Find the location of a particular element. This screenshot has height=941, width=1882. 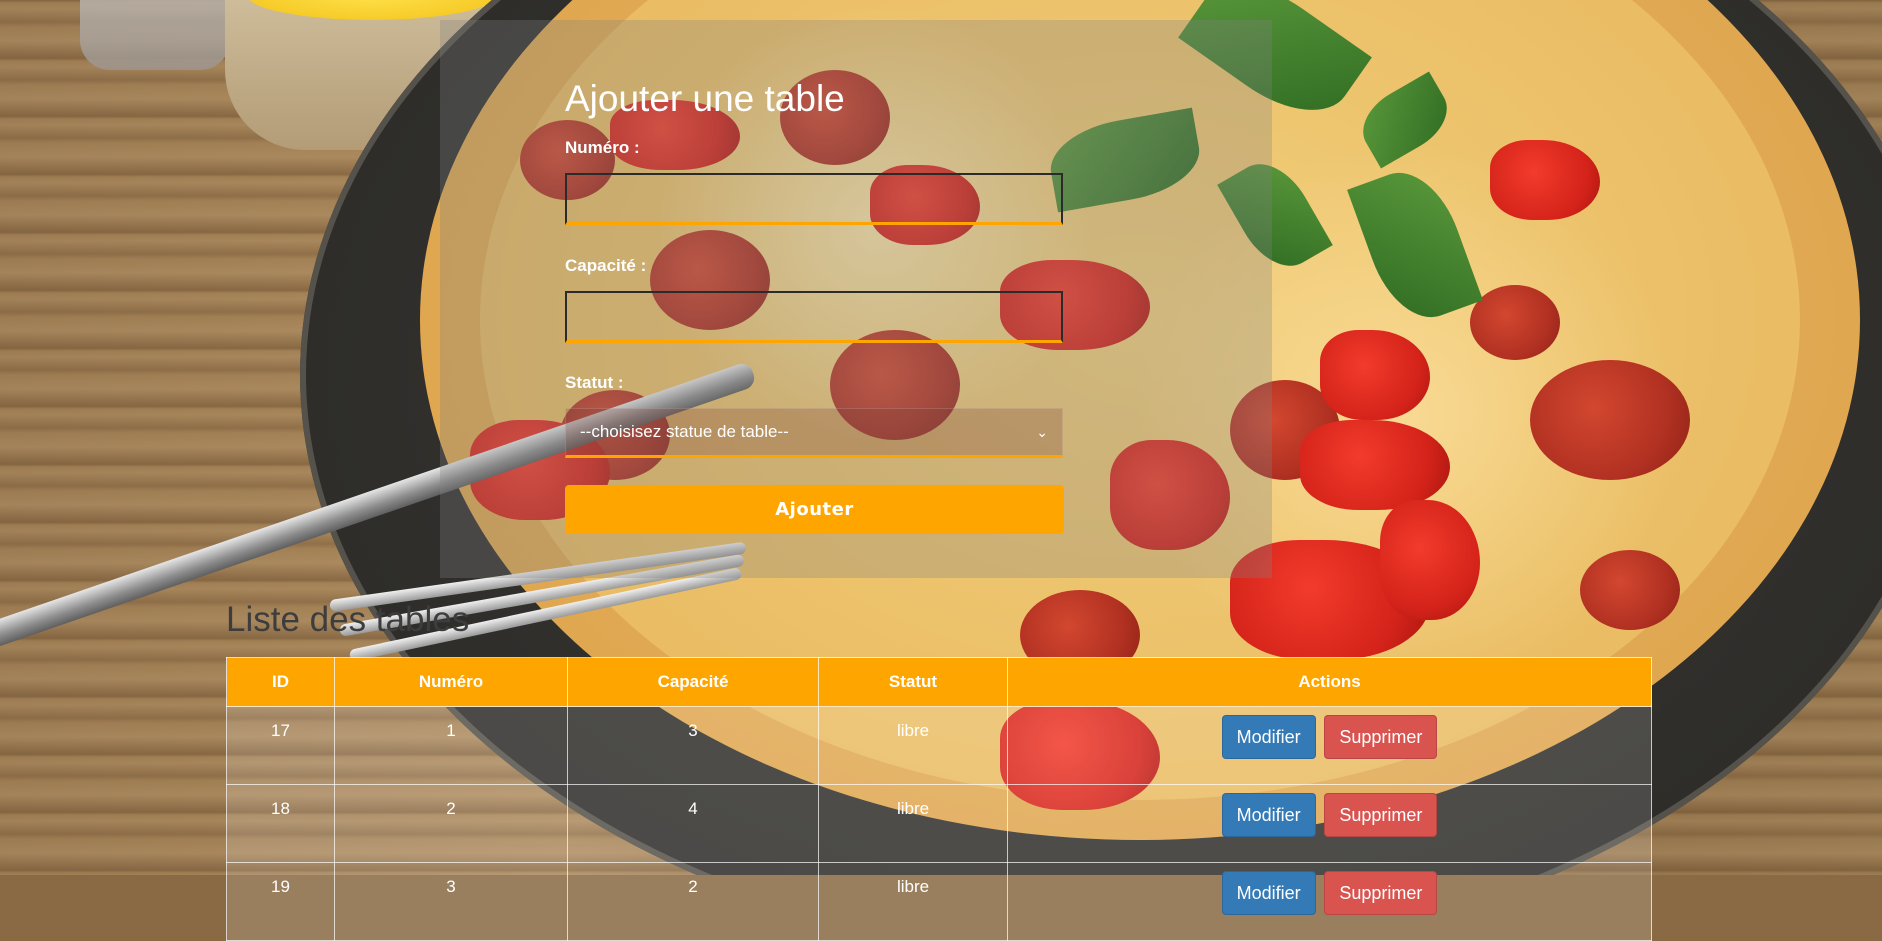

cell-id: 17 is located at coordinates (280, 745).